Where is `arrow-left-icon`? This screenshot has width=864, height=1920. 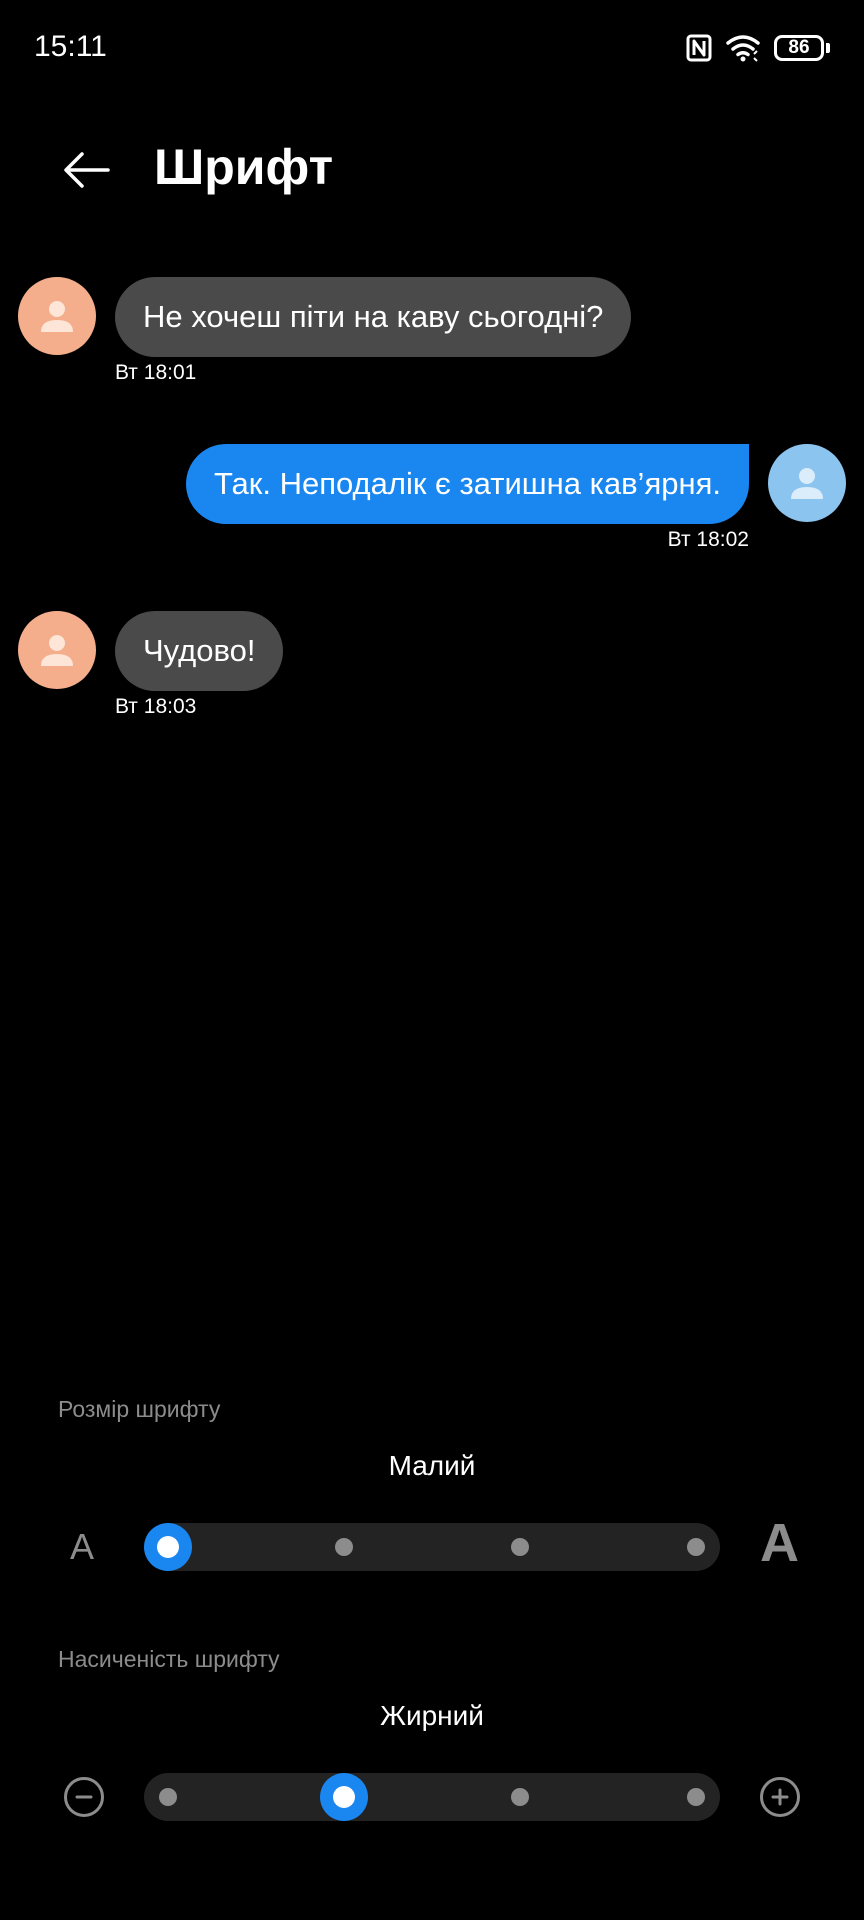
arrow-left-icon is located at coordinates (87, 170).